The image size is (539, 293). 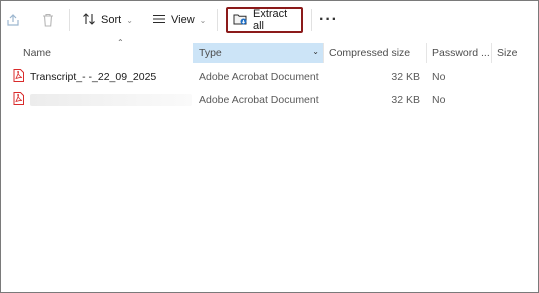 What do you see at coordinates (240, 20) in the screenshot?
I see `extract-folder-icon` at bounding box center [240, 20].